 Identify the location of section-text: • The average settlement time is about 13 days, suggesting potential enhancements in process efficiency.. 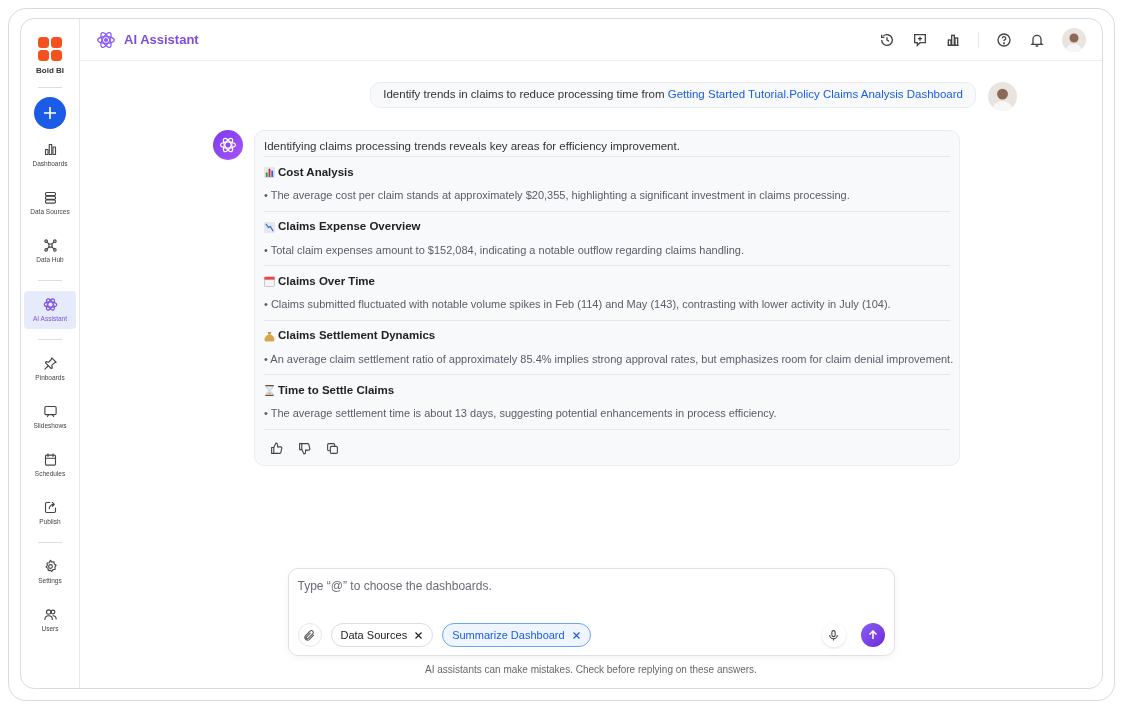
(521, 413).